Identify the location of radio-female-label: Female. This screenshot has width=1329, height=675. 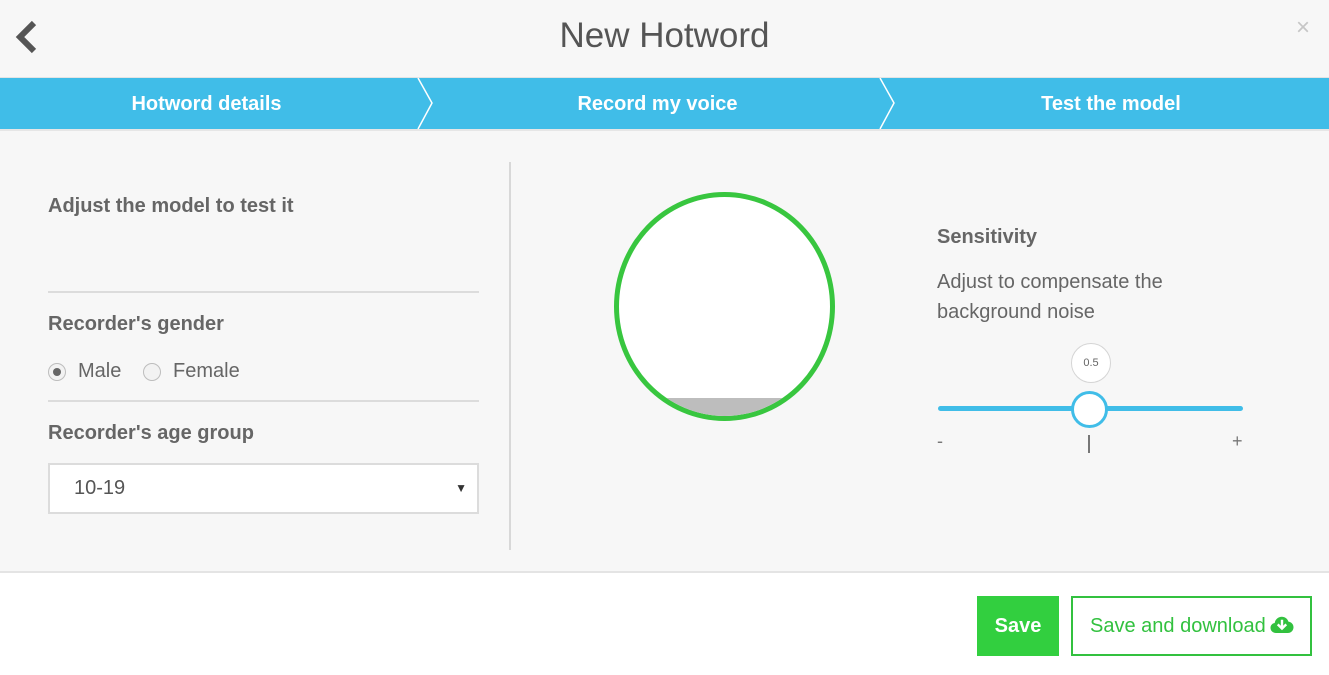
(206, 371).